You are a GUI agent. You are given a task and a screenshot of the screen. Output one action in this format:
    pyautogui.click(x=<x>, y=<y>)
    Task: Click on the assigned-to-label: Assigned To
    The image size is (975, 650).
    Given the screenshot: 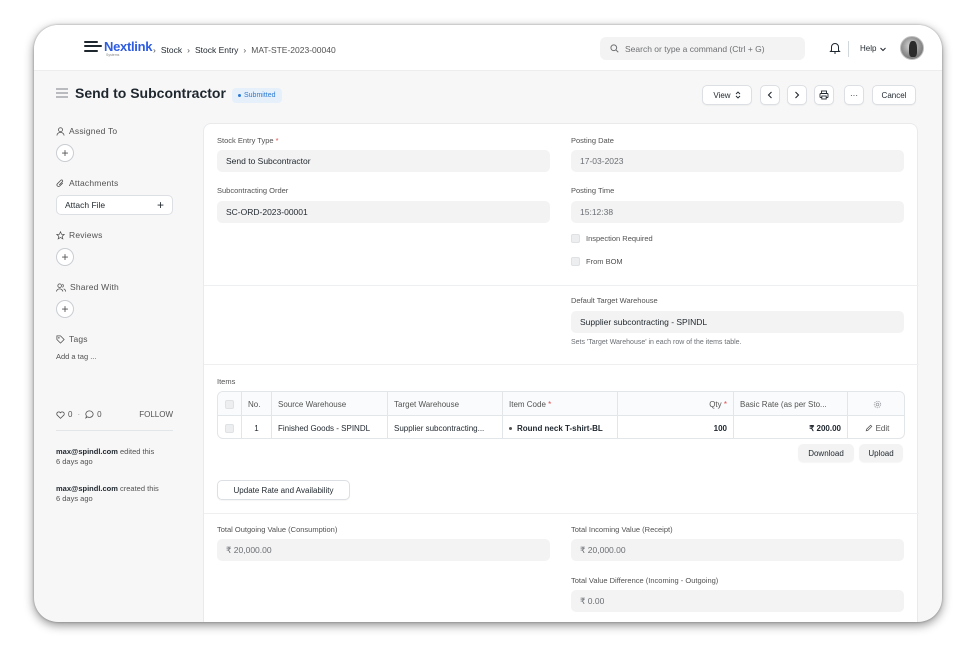 What is the action you would take?
    pyautogui.click(x=86, y=131)
    